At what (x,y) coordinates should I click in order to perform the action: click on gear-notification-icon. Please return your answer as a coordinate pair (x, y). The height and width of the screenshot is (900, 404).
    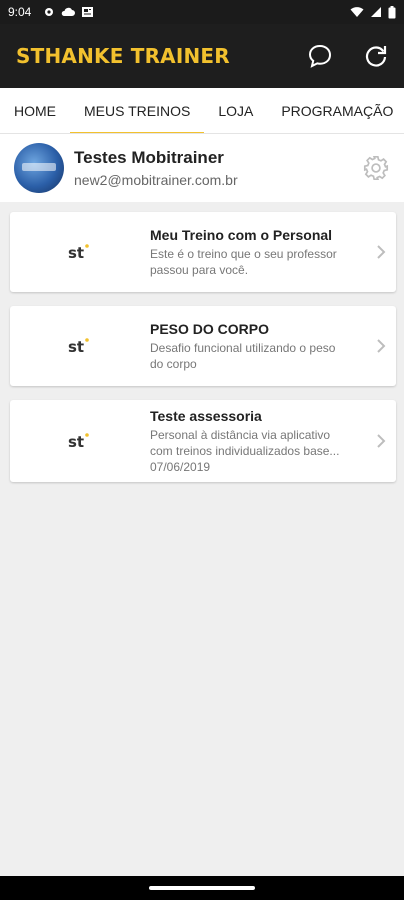
    Looking at the image, I should click on (49, 12).